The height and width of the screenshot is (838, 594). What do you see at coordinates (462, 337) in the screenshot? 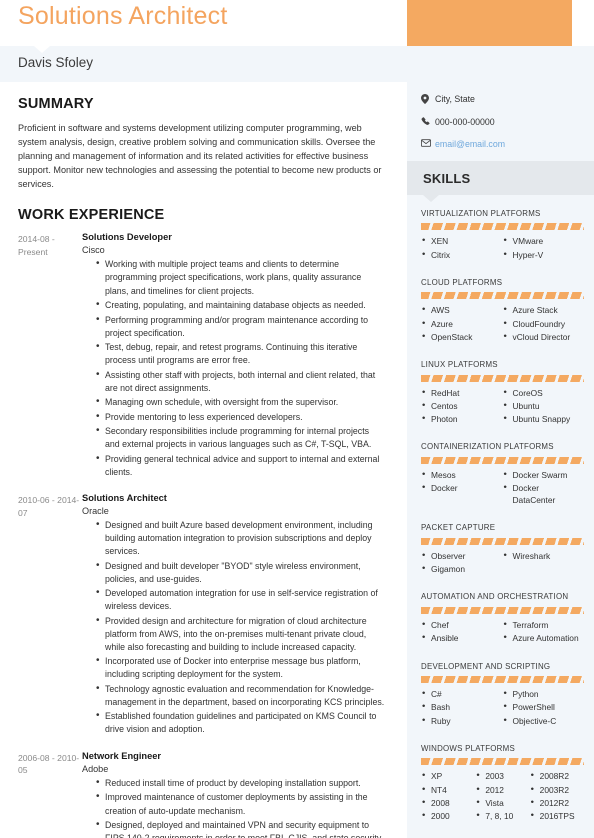
I see `skill-item: OpenStack` at bounding box center [462, 337].